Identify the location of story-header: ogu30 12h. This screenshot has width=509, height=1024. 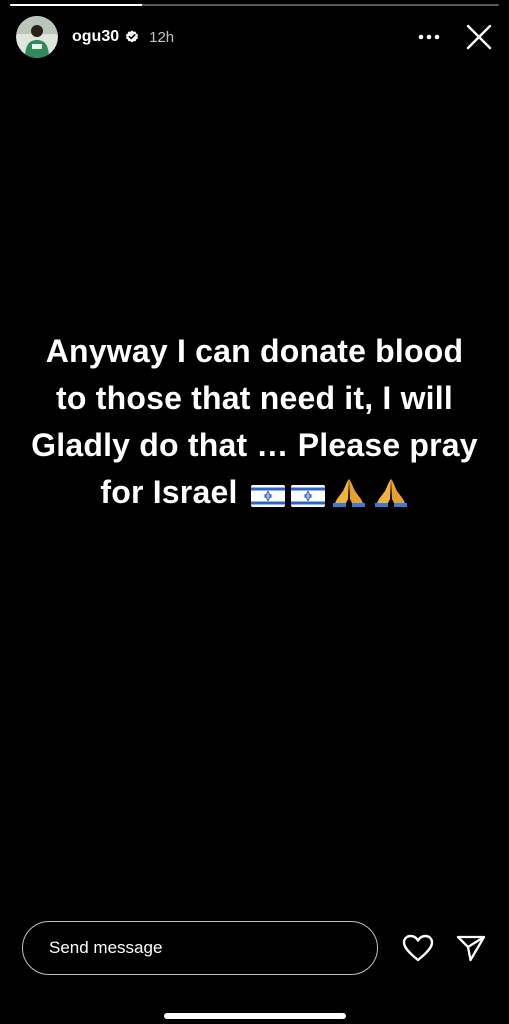
(257, 37).